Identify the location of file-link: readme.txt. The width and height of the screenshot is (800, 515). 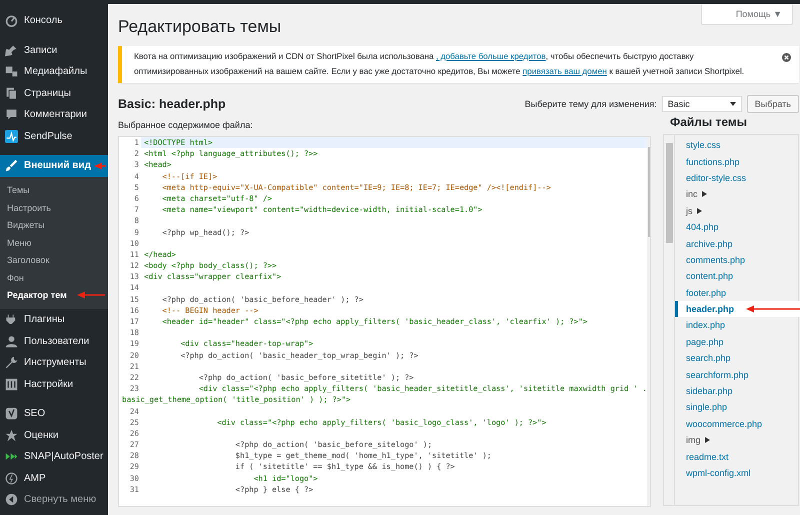
(707, 457).